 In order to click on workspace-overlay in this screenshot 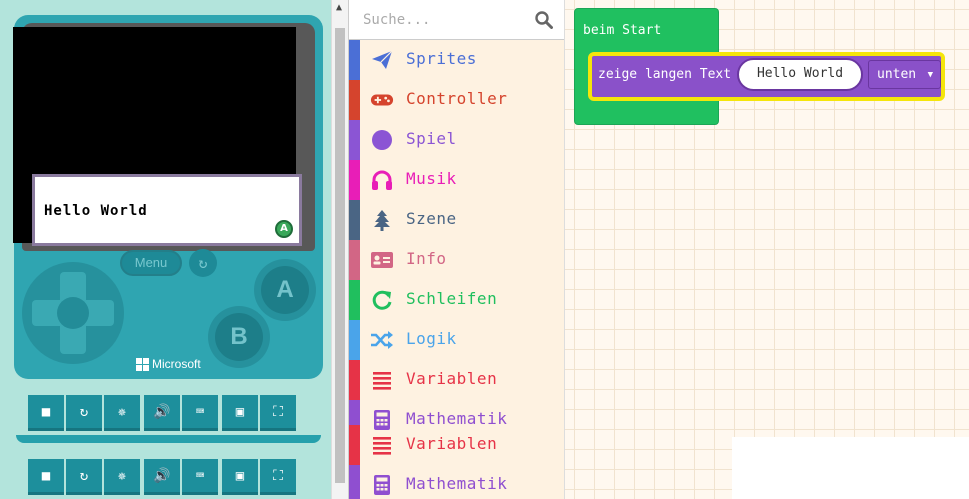, I will do `click(850, 468)`.